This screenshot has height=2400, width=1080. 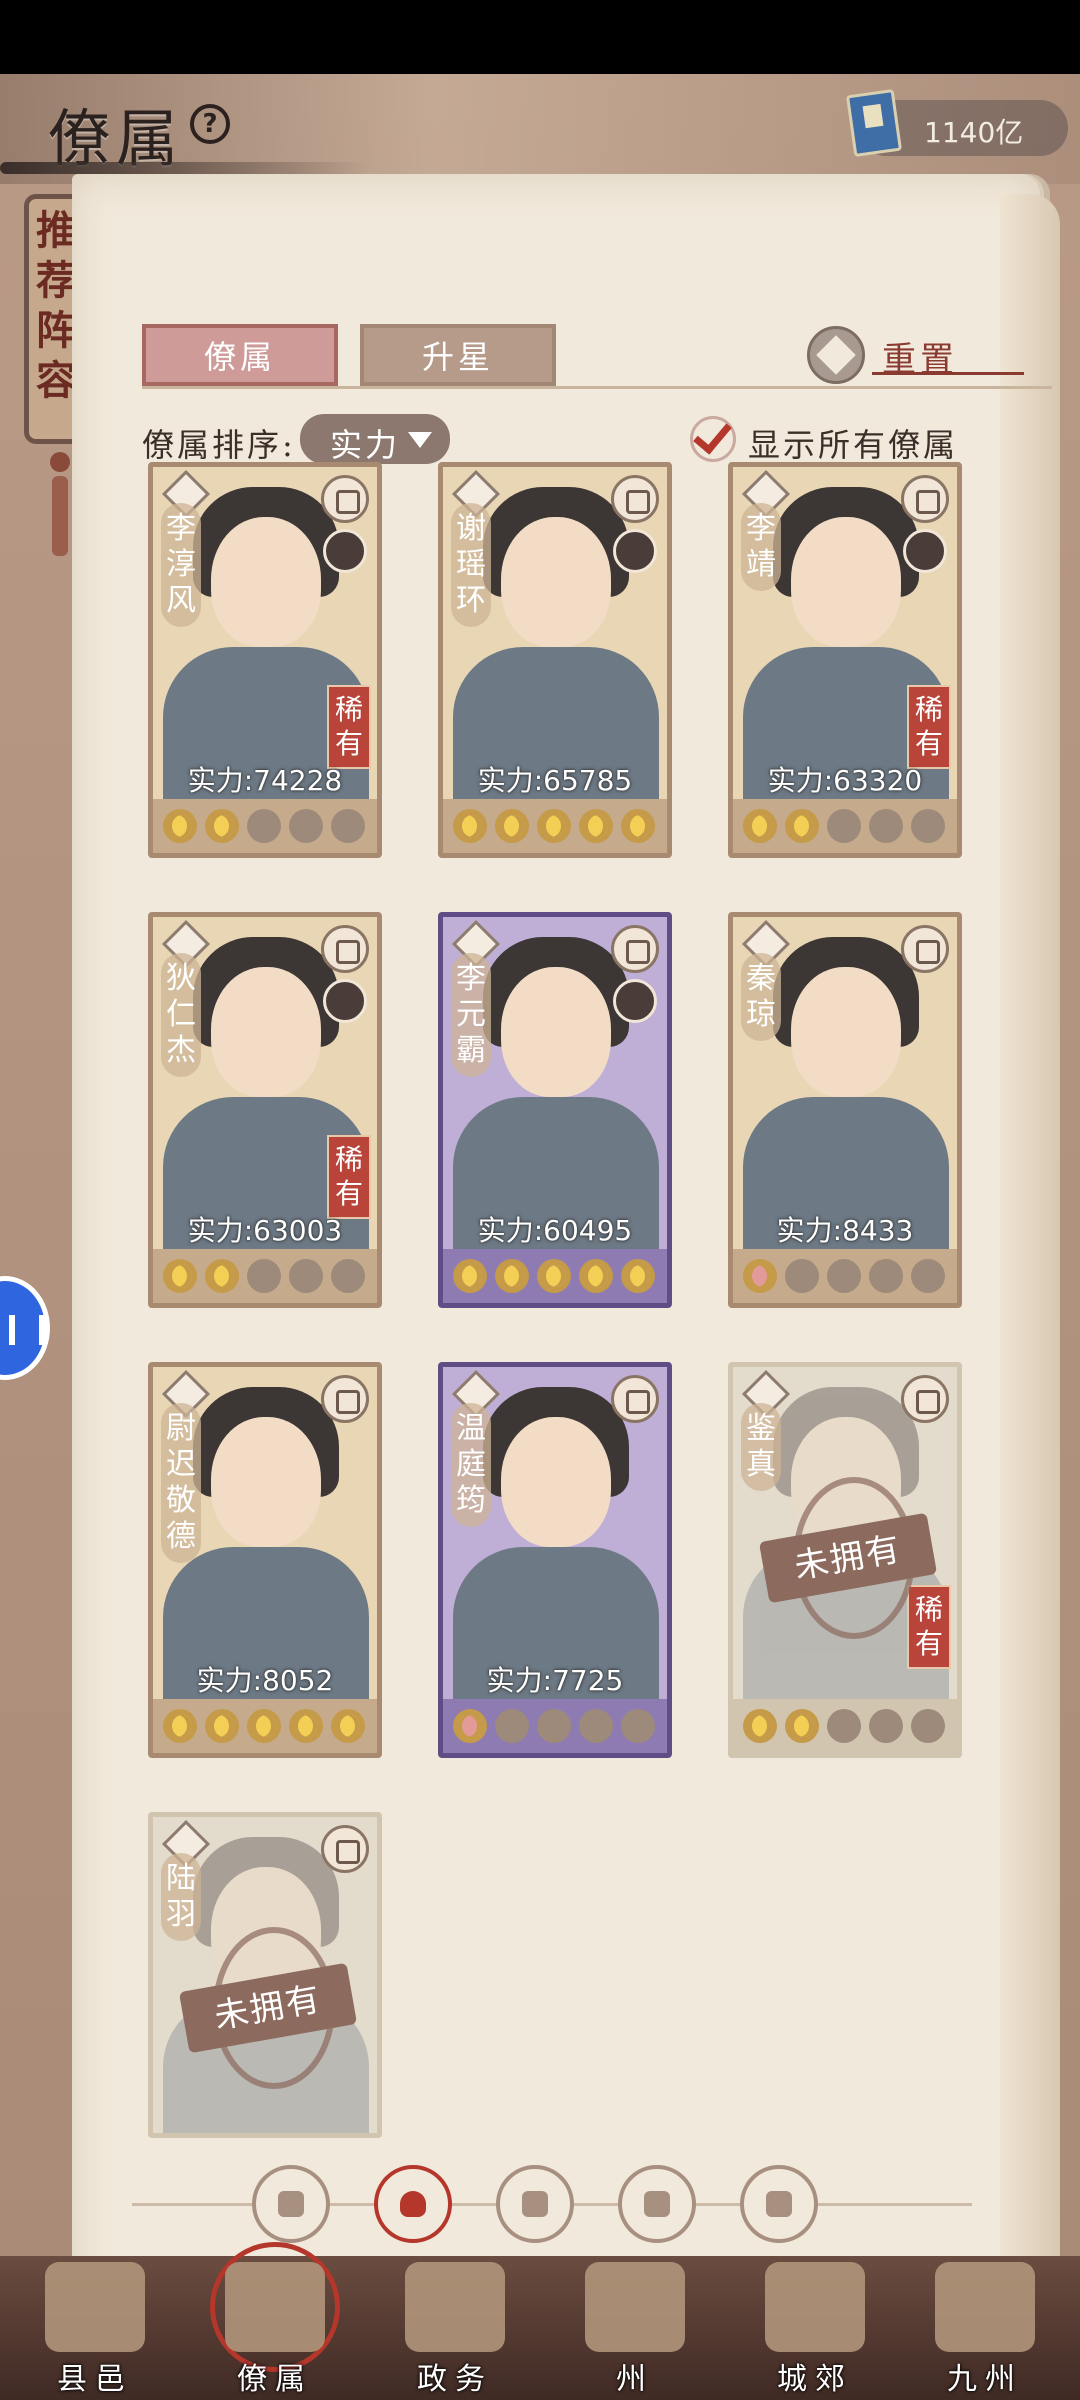 I want to click on retainer-power: 实力:63320, so click(x=845, y=780).